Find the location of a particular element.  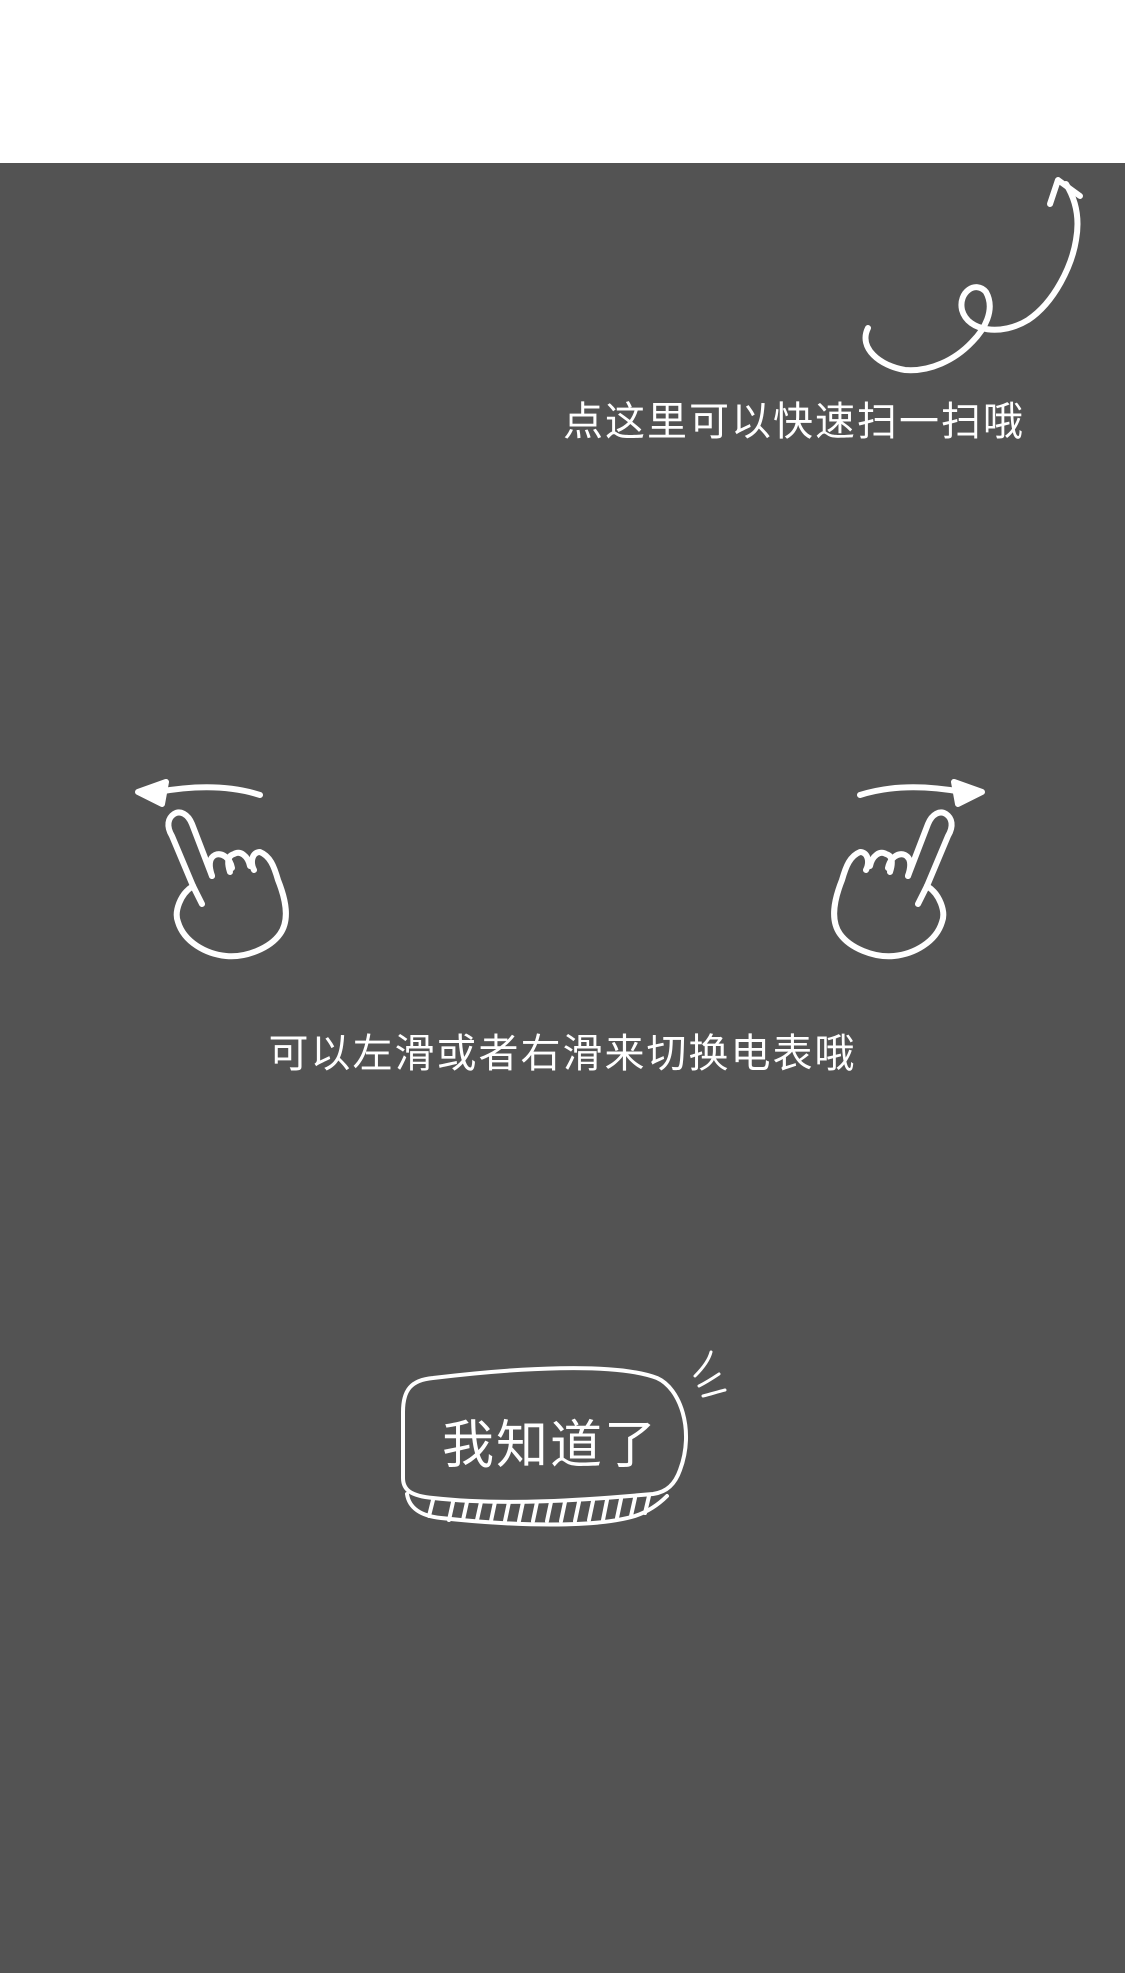

scan-hint-text: 点这里可以快速扫一扫哦 is located at coordinates (794, 422).